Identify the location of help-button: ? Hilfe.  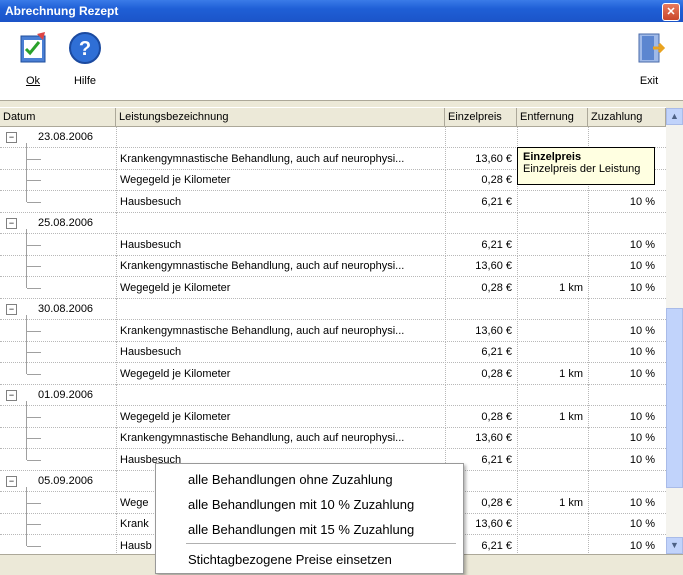
(85, 58).